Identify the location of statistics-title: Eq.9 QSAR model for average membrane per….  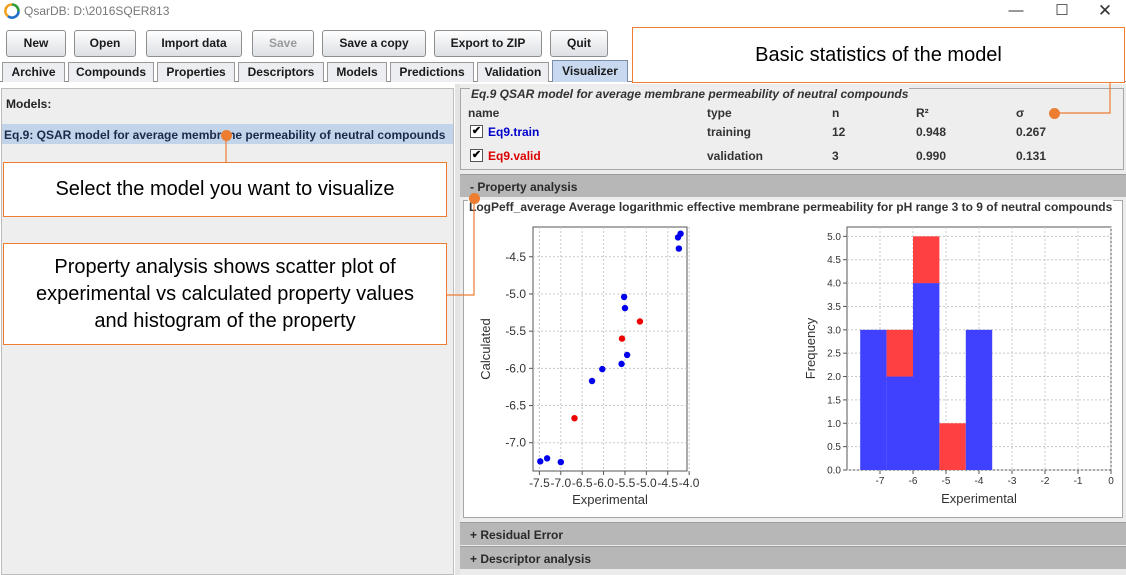
(690, 94).